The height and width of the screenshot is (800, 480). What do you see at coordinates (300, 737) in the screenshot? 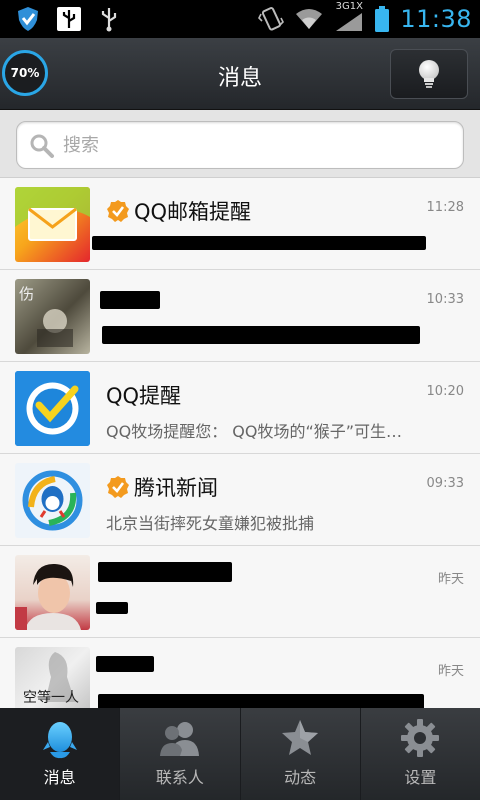
I see `star-icon` at bounding box center [300, 737].